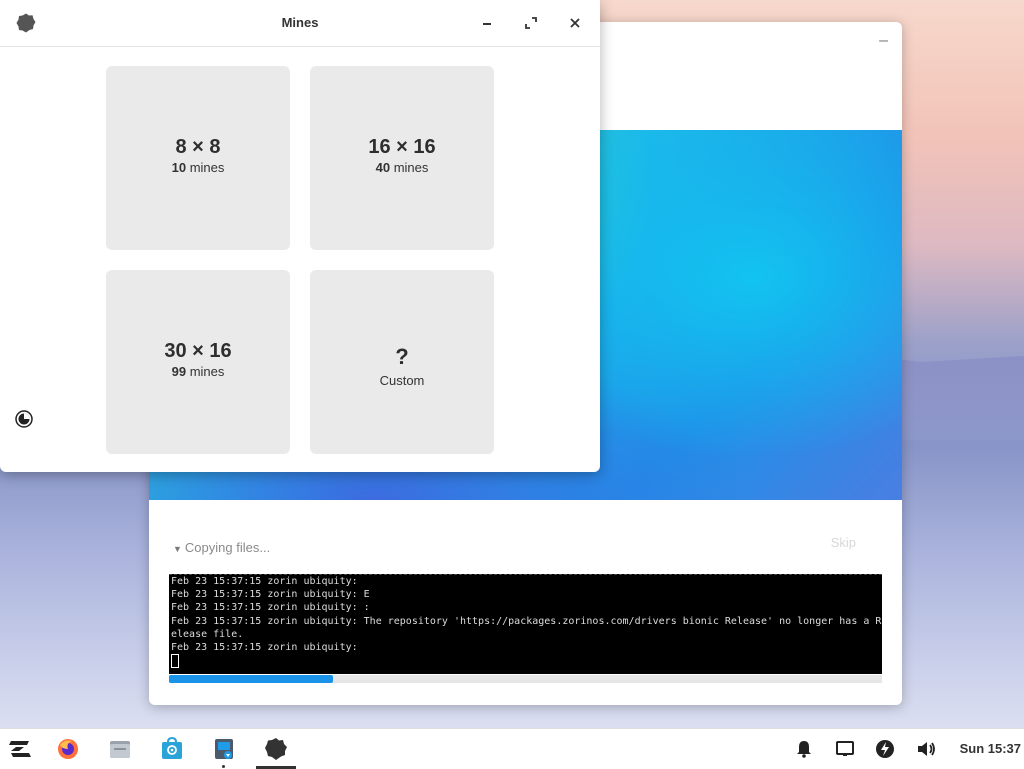 This screenshot has width=1024, height=769. I want to click on expander-arrow-icon: ▼, so click(177, 549).